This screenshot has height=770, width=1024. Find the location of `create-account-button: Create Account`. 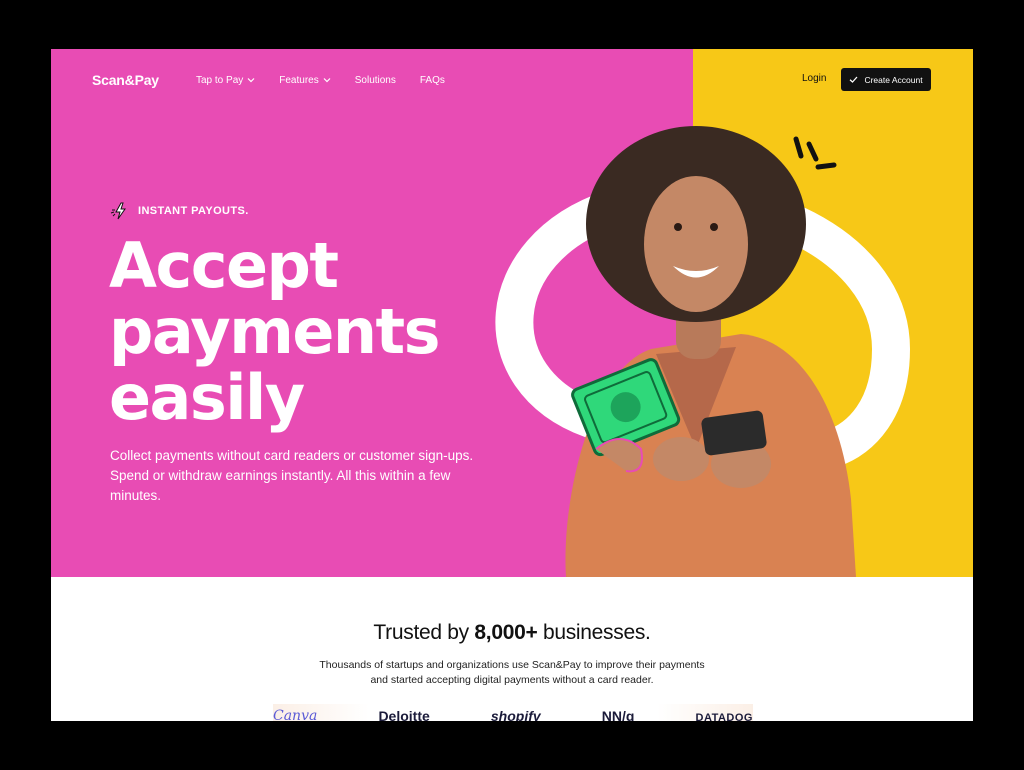

create-account-button: Create Account is located at coordinates (886, 79).